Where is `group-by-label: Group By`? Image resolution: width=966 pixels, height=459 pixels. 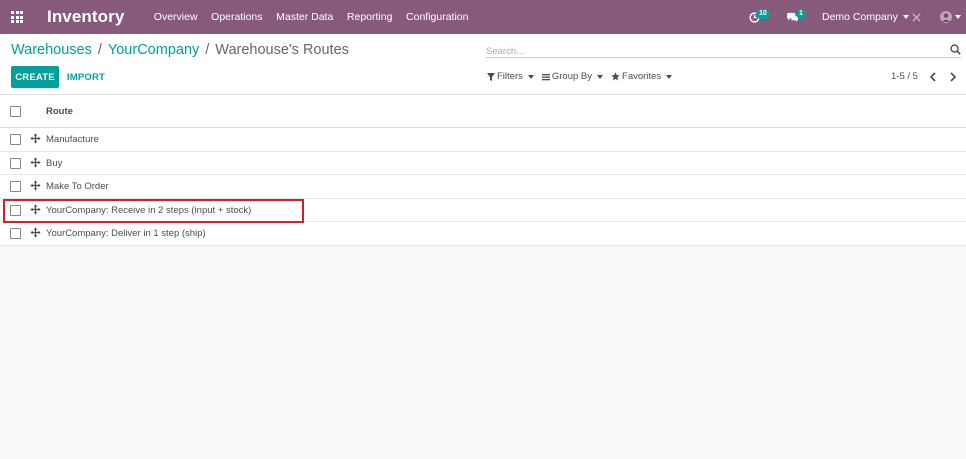 group-by-label: Group By is located at coordinates (572, 76).